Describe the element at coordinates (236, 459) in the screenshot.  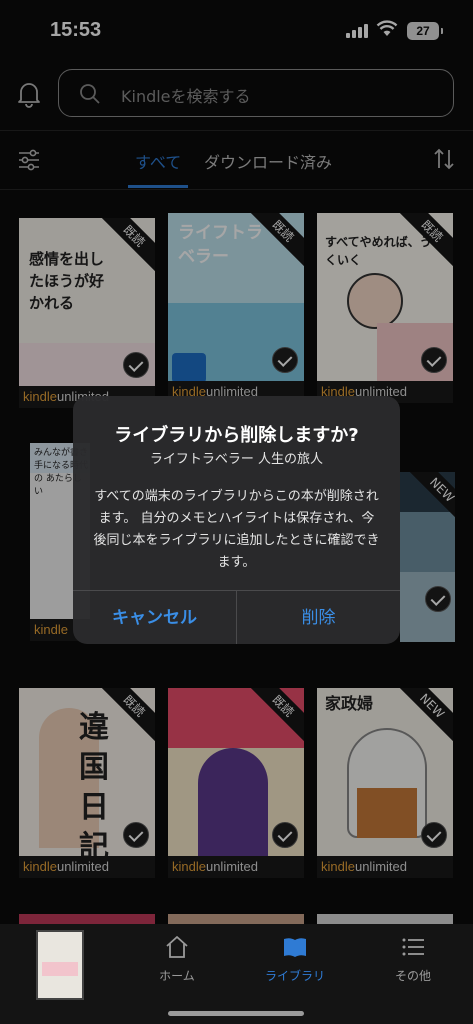
I see `dialog-book-name: ライフトラベラー 人生の旅人` at that location.